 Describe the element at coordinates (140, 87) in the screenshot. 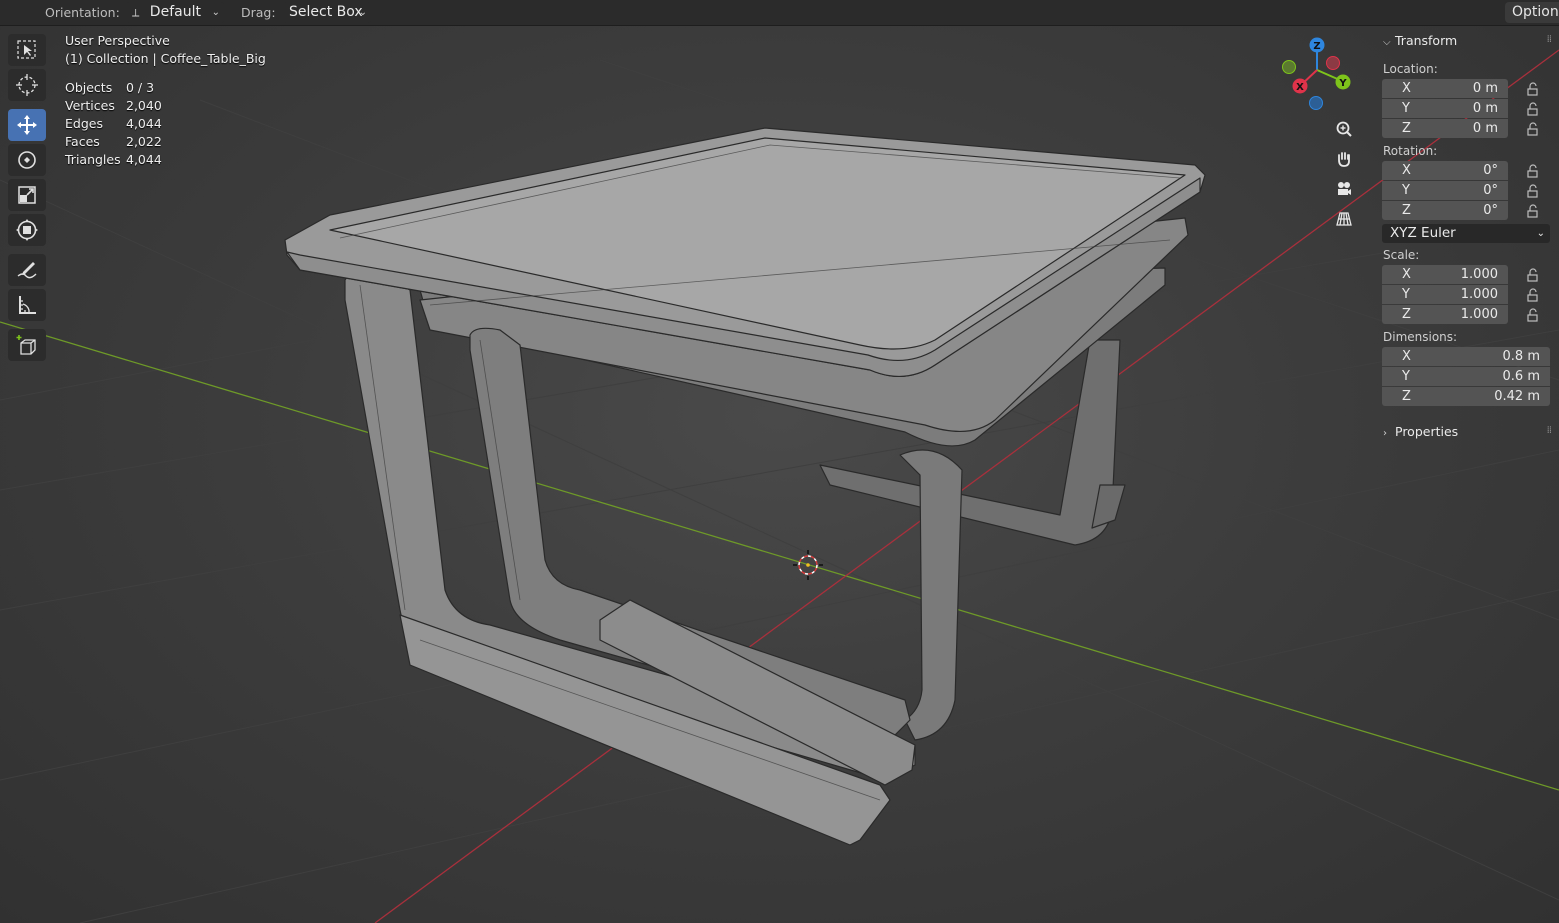

I see `stat-value: 0 / 3` at that location.